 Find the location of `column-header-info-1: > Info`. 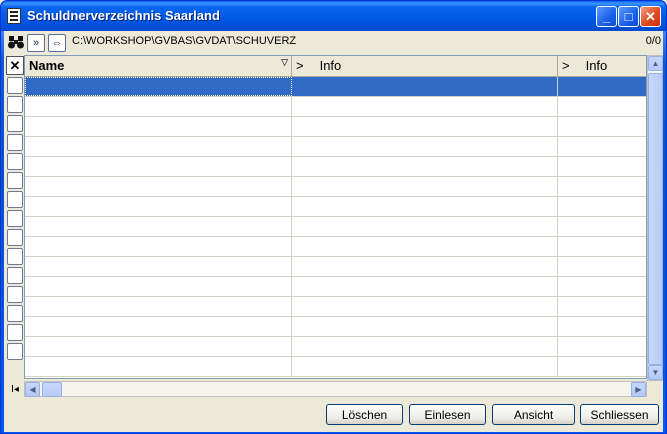

column-header-info-1: > Info is located at coordinates (425, 66).